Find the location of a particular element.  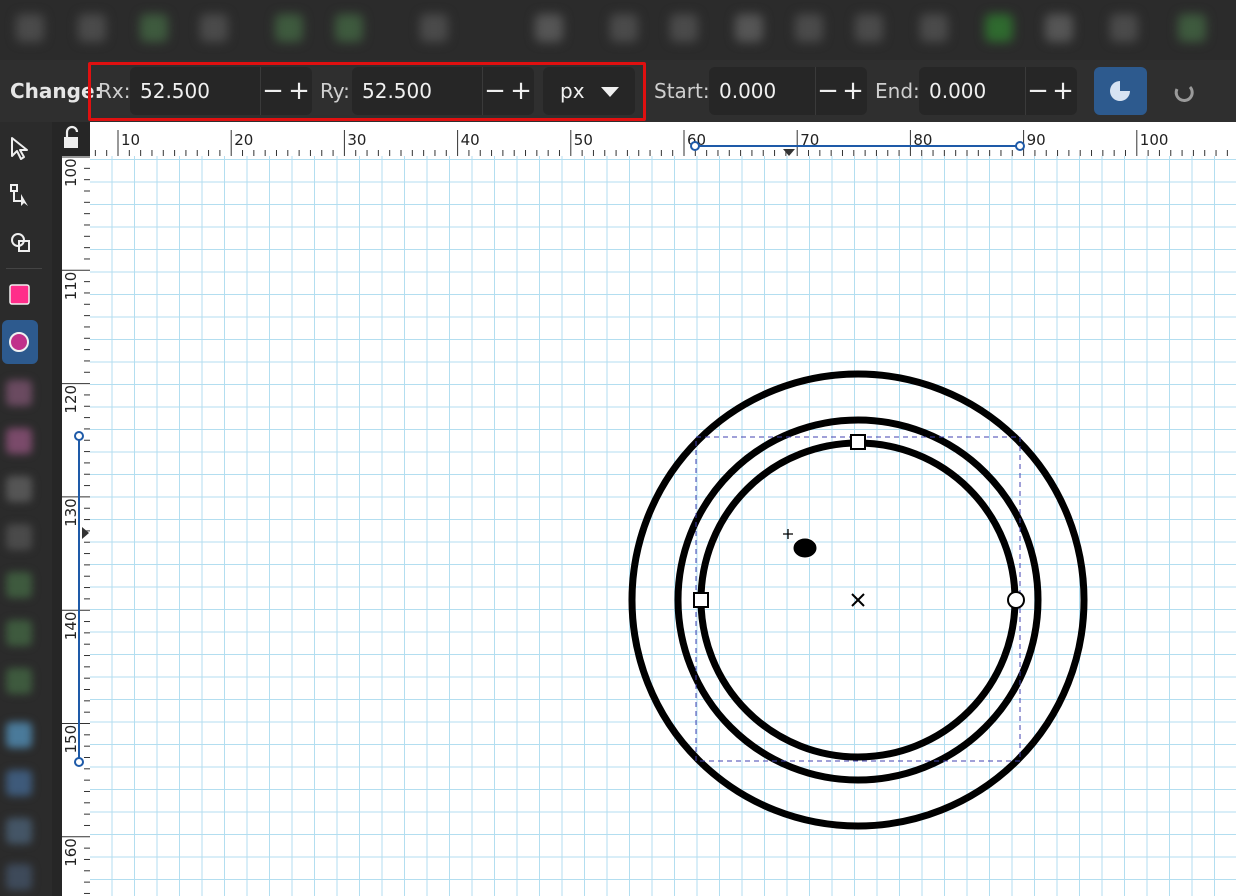

vertical-ruler-ticks: 100 110 120 130 140 150 160 is located at coordinates (76, 525).